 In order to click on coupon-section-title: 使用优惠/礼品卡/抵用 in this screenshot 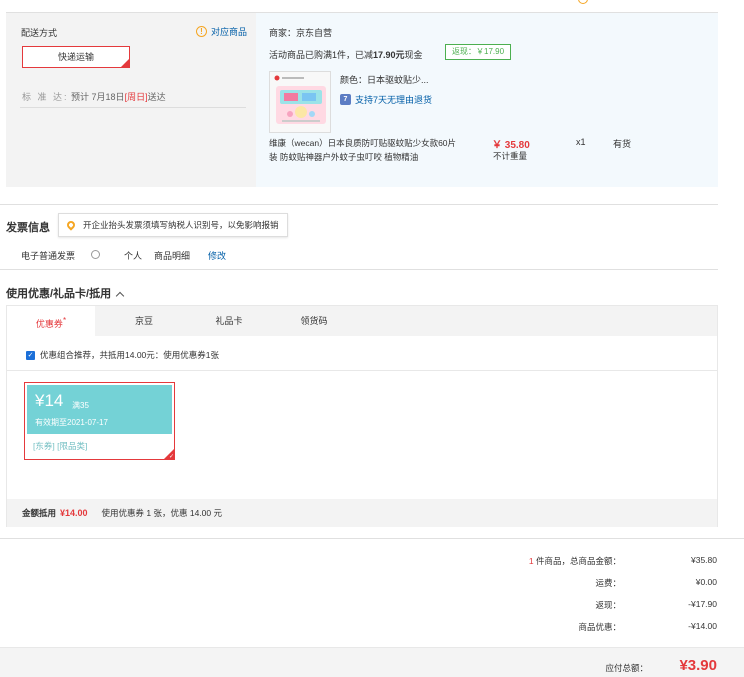, I will do `click(59, 294)`.